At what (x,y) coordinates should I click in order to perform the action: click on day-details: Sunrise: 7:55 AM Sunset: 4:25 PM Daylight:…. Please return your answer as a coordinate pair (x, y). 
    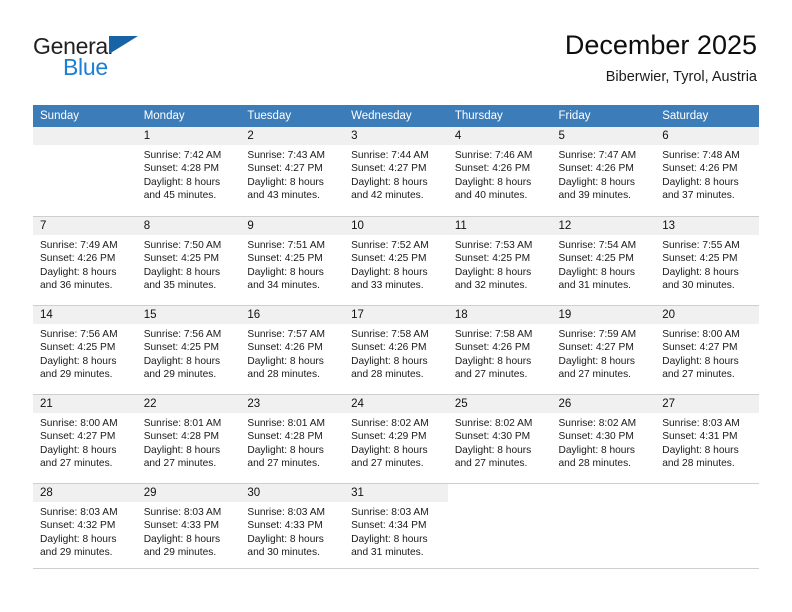
    Looking at the image, I should click on (707, 263).